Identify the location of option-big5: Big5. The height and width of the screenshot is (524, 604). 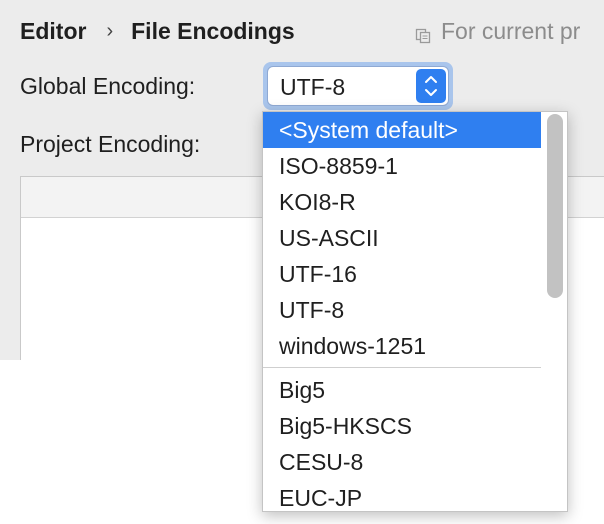
(402, 390).